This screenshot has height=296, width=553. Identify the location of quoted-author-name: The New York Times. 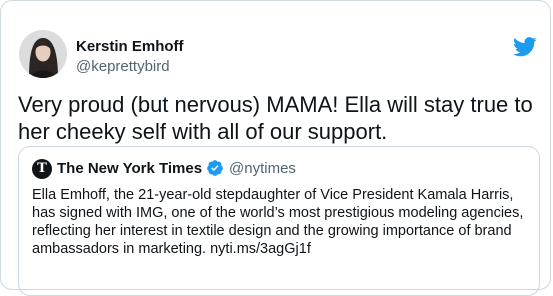
(130, 168).